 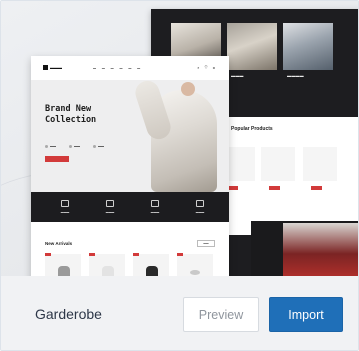 I want to click on hero-cta, so click(x=57, y=159).